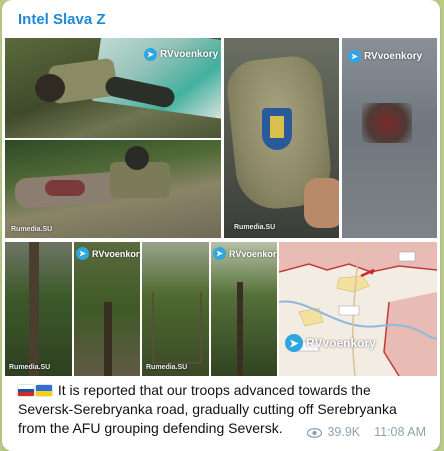 The width and height of the screenshot is (444, 451). What do you see at coordinates (26, 390) in the screenshot?
I see `russia-flag-icon` at bounding box center [26, 390].